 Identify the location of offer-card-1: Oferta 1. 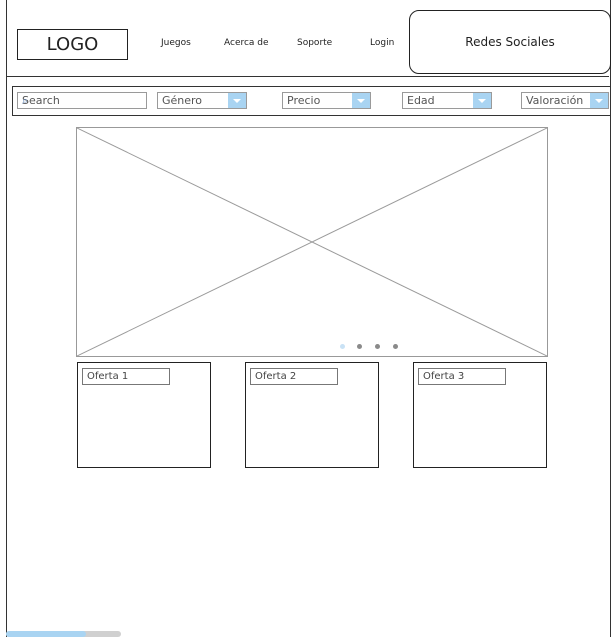
(144, 415).